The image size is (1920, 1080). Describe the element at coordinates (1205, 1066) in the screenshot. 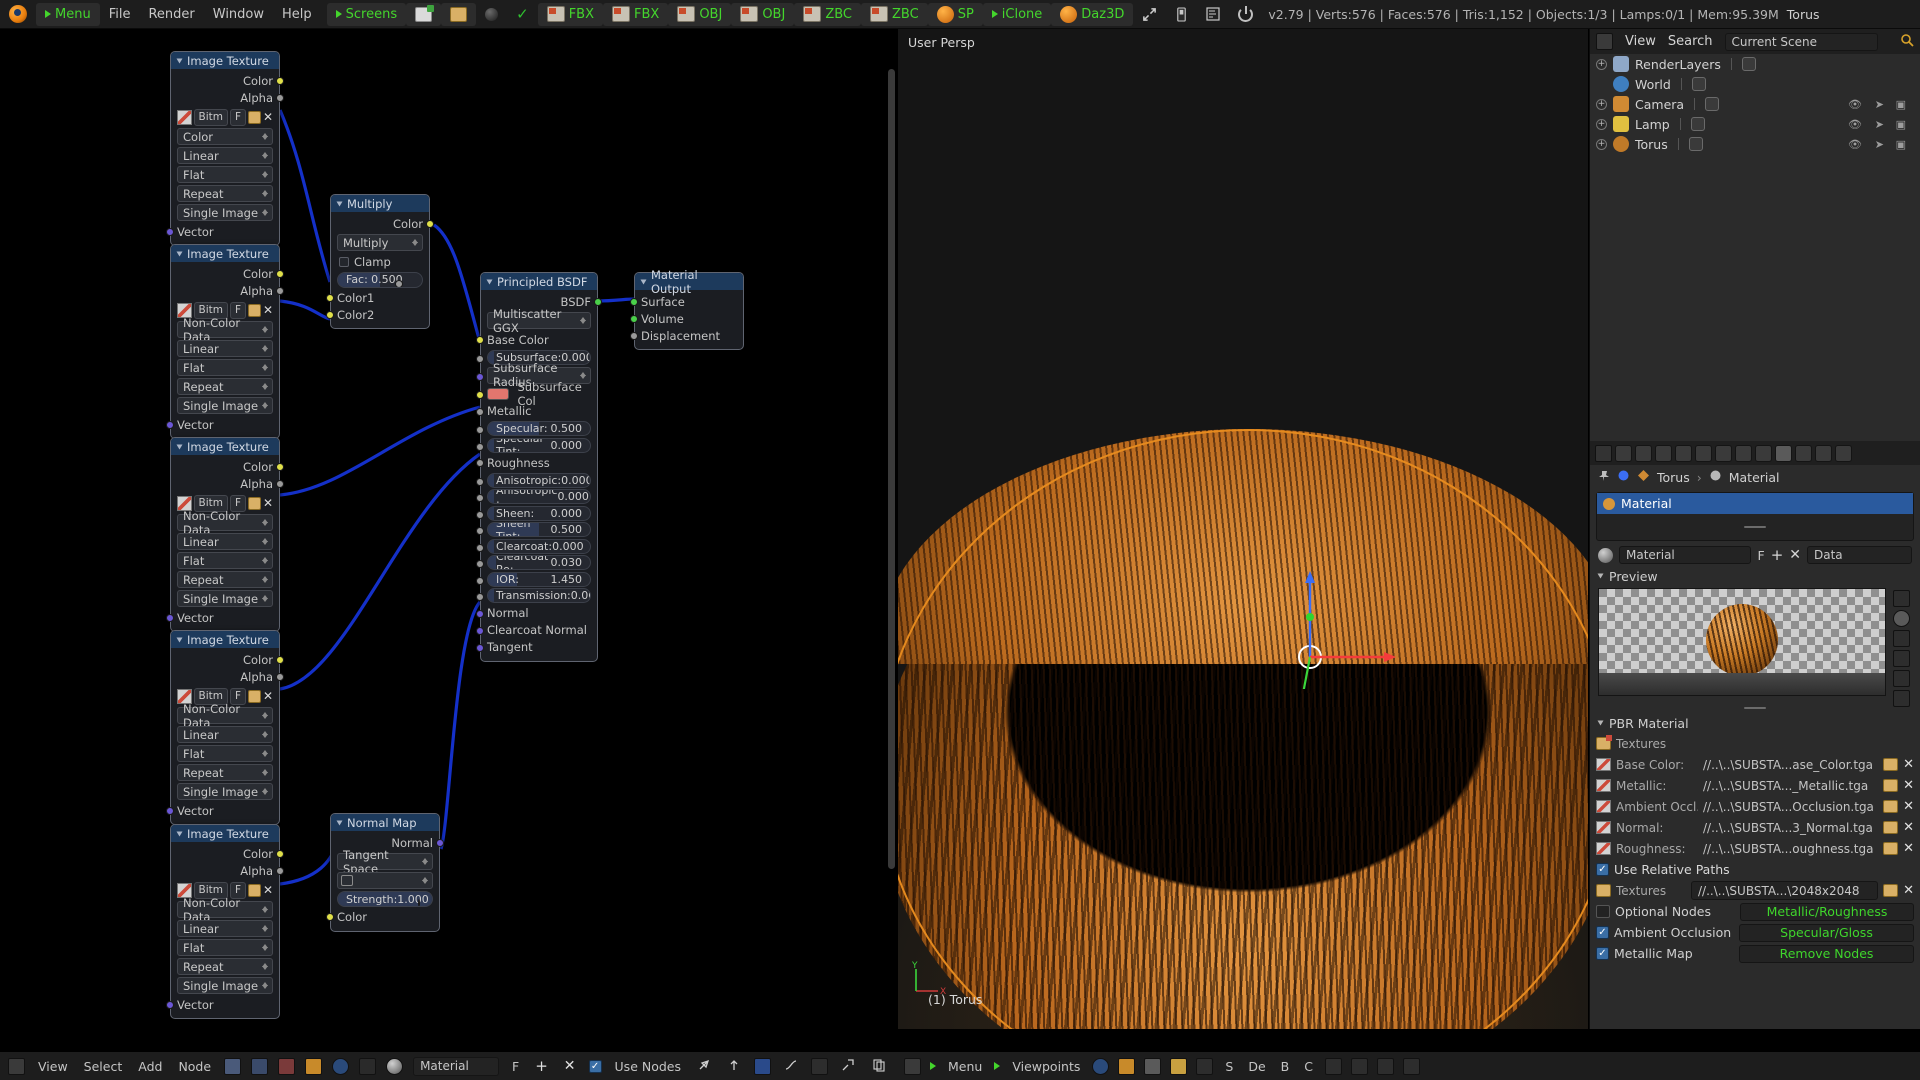

I see `mesh-icon` at that location.